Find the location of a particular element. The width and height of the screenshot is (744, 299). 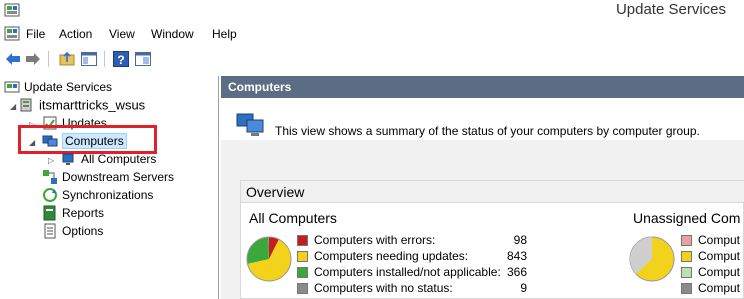

wsus-app-icon is located at coordinates (12, 10).